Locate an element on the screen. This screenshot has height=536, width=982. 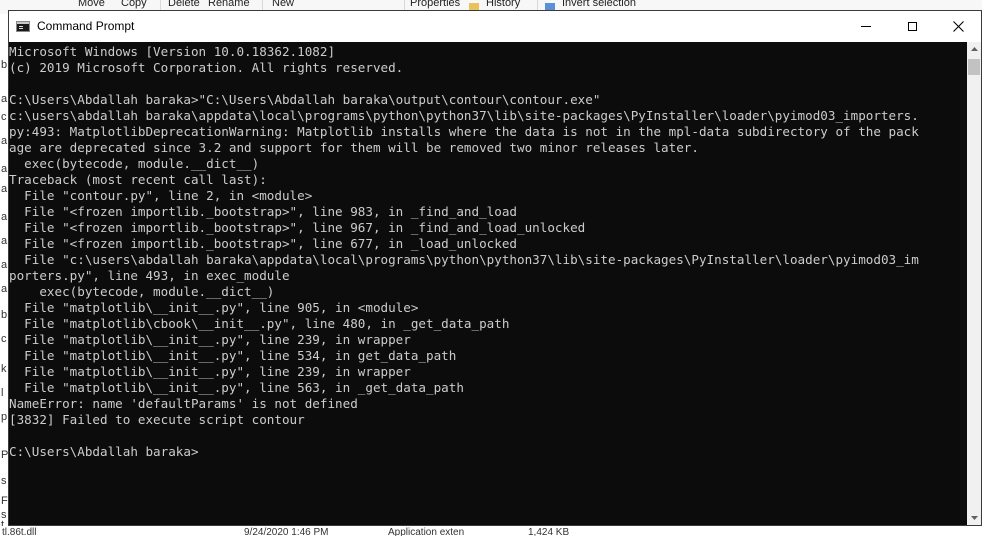
console-line: File "contour.py", line 2, in <module> is located at coordinates (161, 195).